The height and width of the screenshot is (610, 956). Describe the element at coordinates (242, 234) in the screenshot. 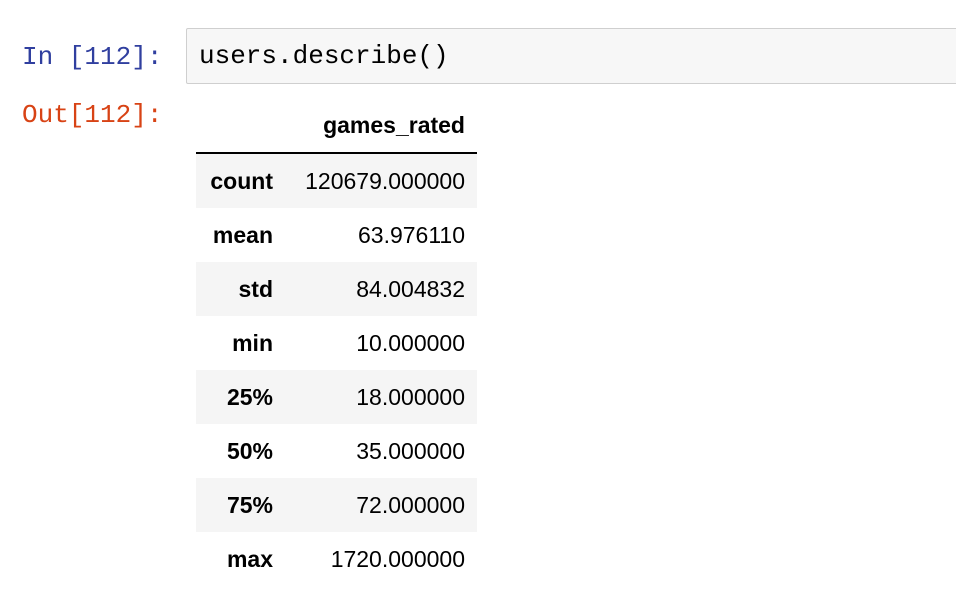

I see `row-label: mean` at that location.